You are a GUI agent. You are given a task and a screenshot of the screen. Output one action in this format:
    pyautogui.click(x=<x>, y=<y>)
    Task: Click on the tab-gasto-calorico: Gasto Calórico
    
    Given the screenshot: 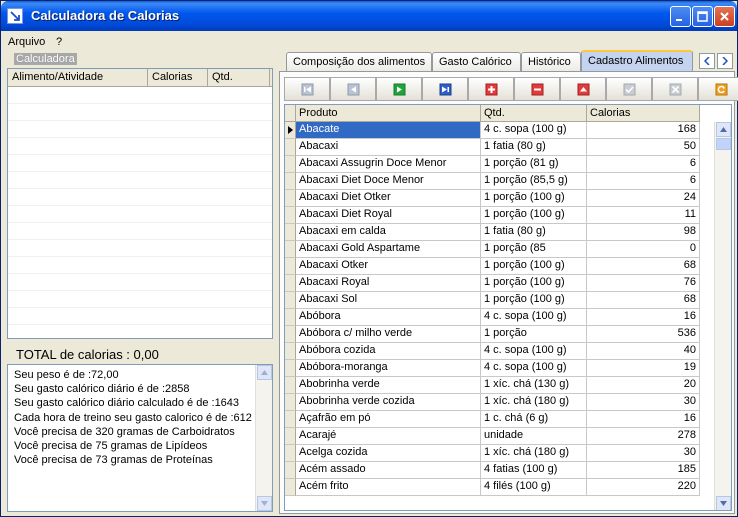 What is the action you would take?
    pyautogui.click(x=476, y=61)
    